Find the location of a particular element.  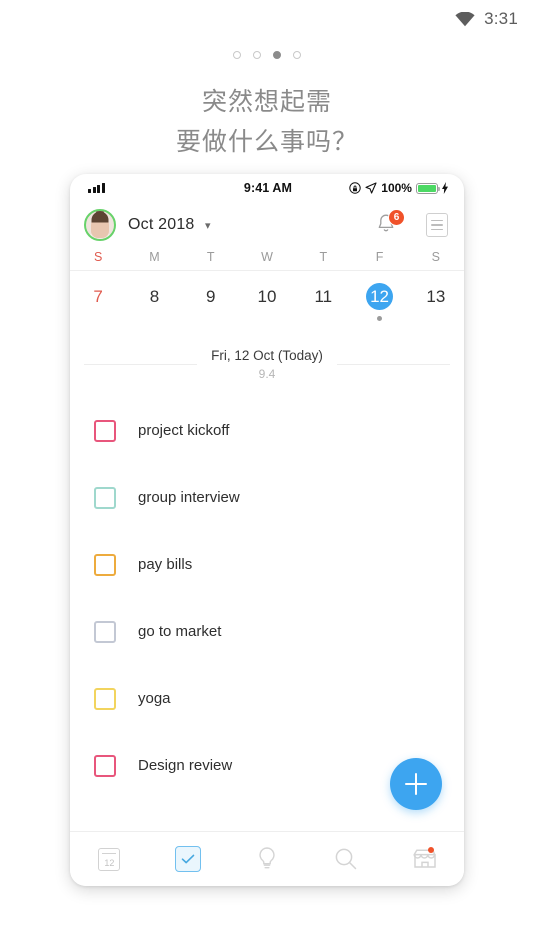

weekday-thu: T is located at coordinates (323, 257).